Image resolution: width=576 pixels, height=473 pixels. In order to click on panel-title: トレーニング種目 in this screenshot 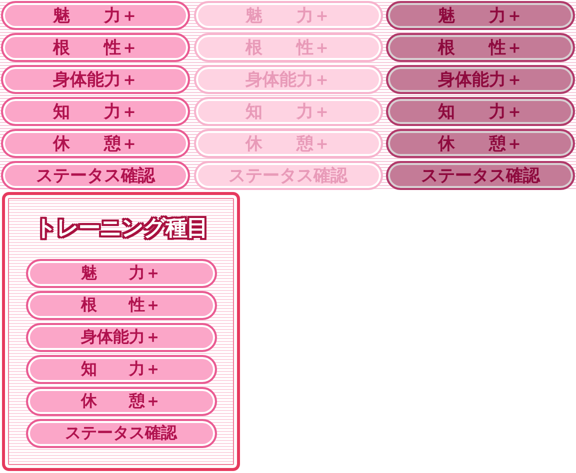, I will do `click(121, 228)`.